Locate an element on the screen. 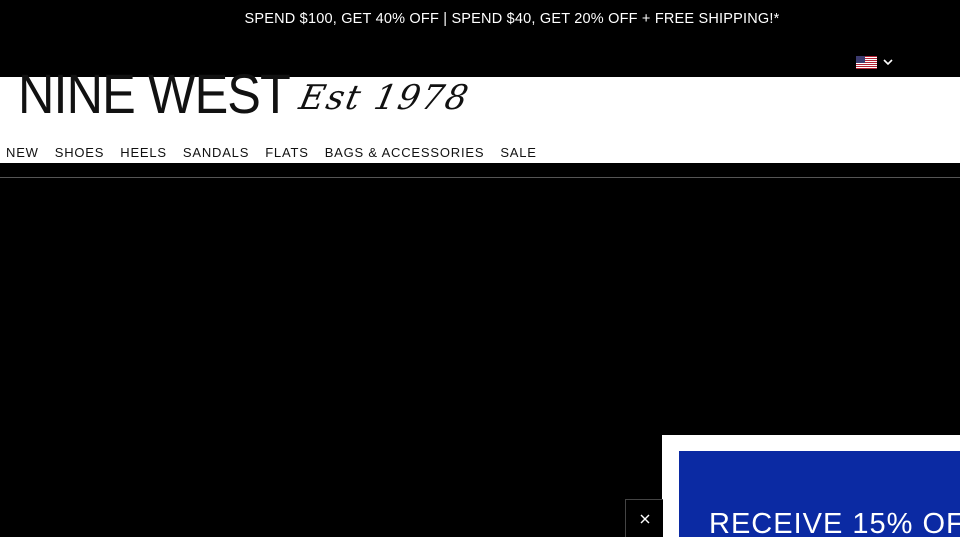 The width and height of the screenshot is (960, 537). logo-wordmark: NINE WEST is located at coordinates (154, 93).